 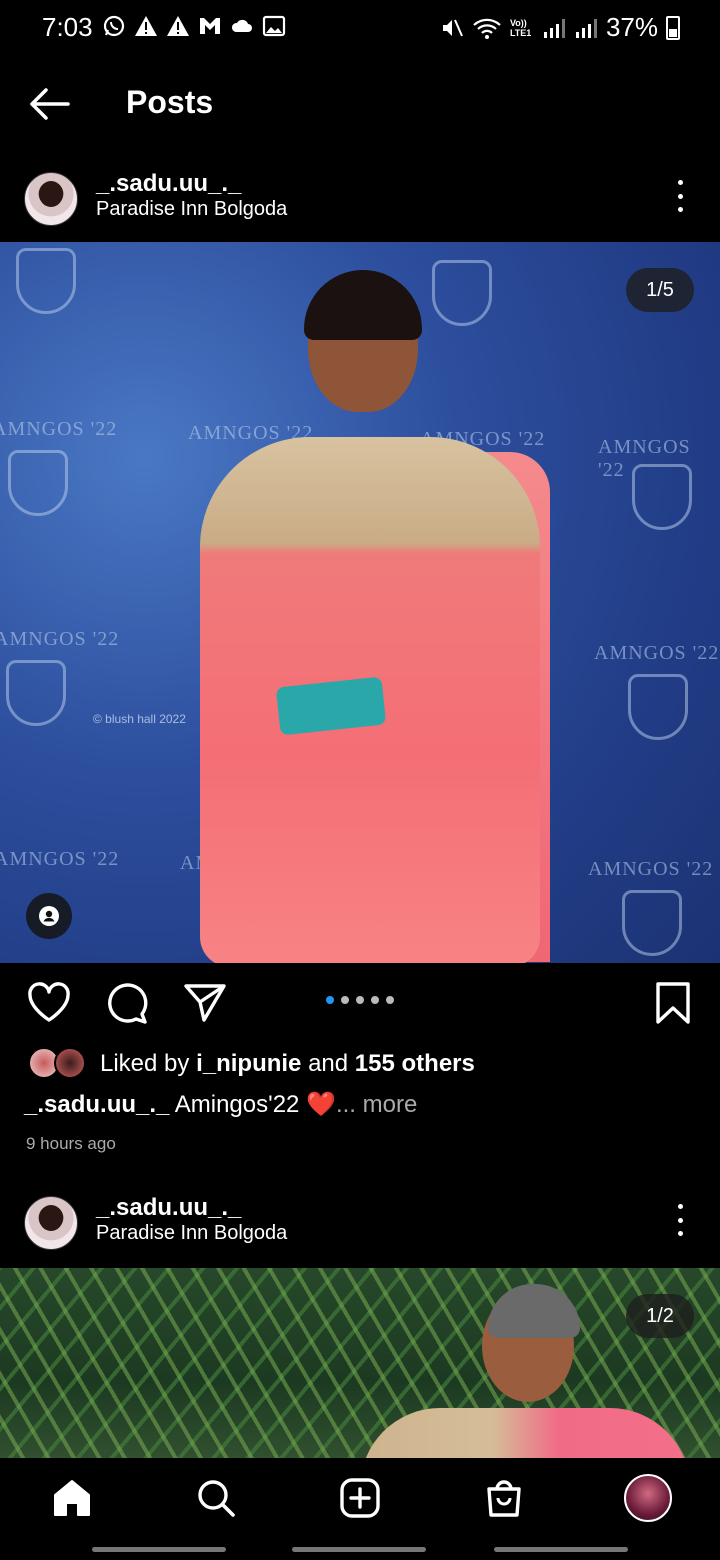 What do you see at coordinates (49, 104) in the screenshot?
I see `arrow-left-icon` at bounding box center [49, 104].